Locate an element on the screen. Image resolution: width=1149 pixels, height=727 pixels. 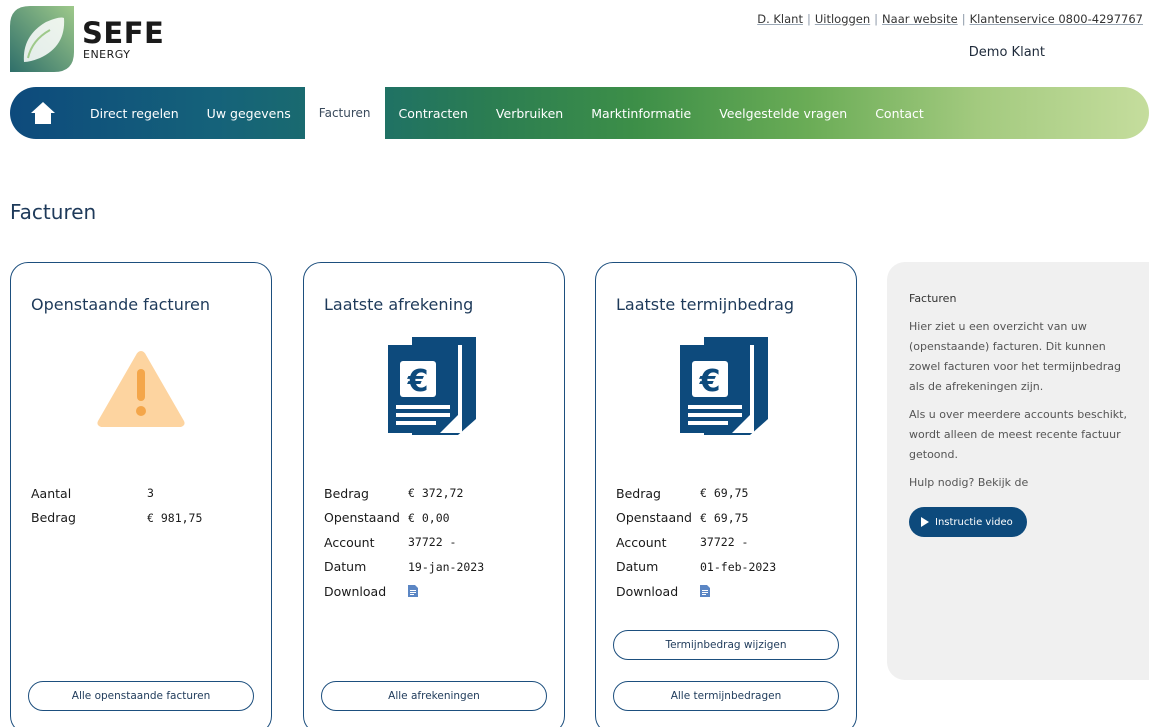
nav-marktinformatie: Marktinformatie is located at coordinates (641, 113).